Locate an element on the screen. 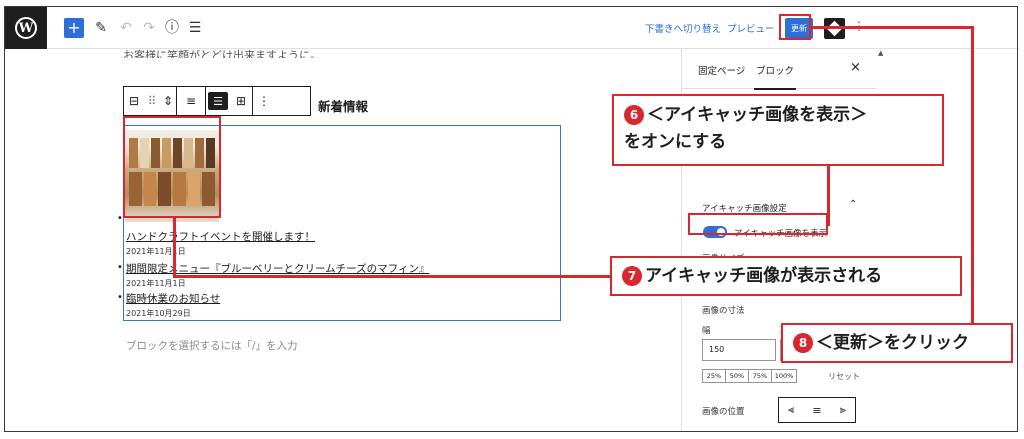  settings-icon is located at coordinates (834, 28).